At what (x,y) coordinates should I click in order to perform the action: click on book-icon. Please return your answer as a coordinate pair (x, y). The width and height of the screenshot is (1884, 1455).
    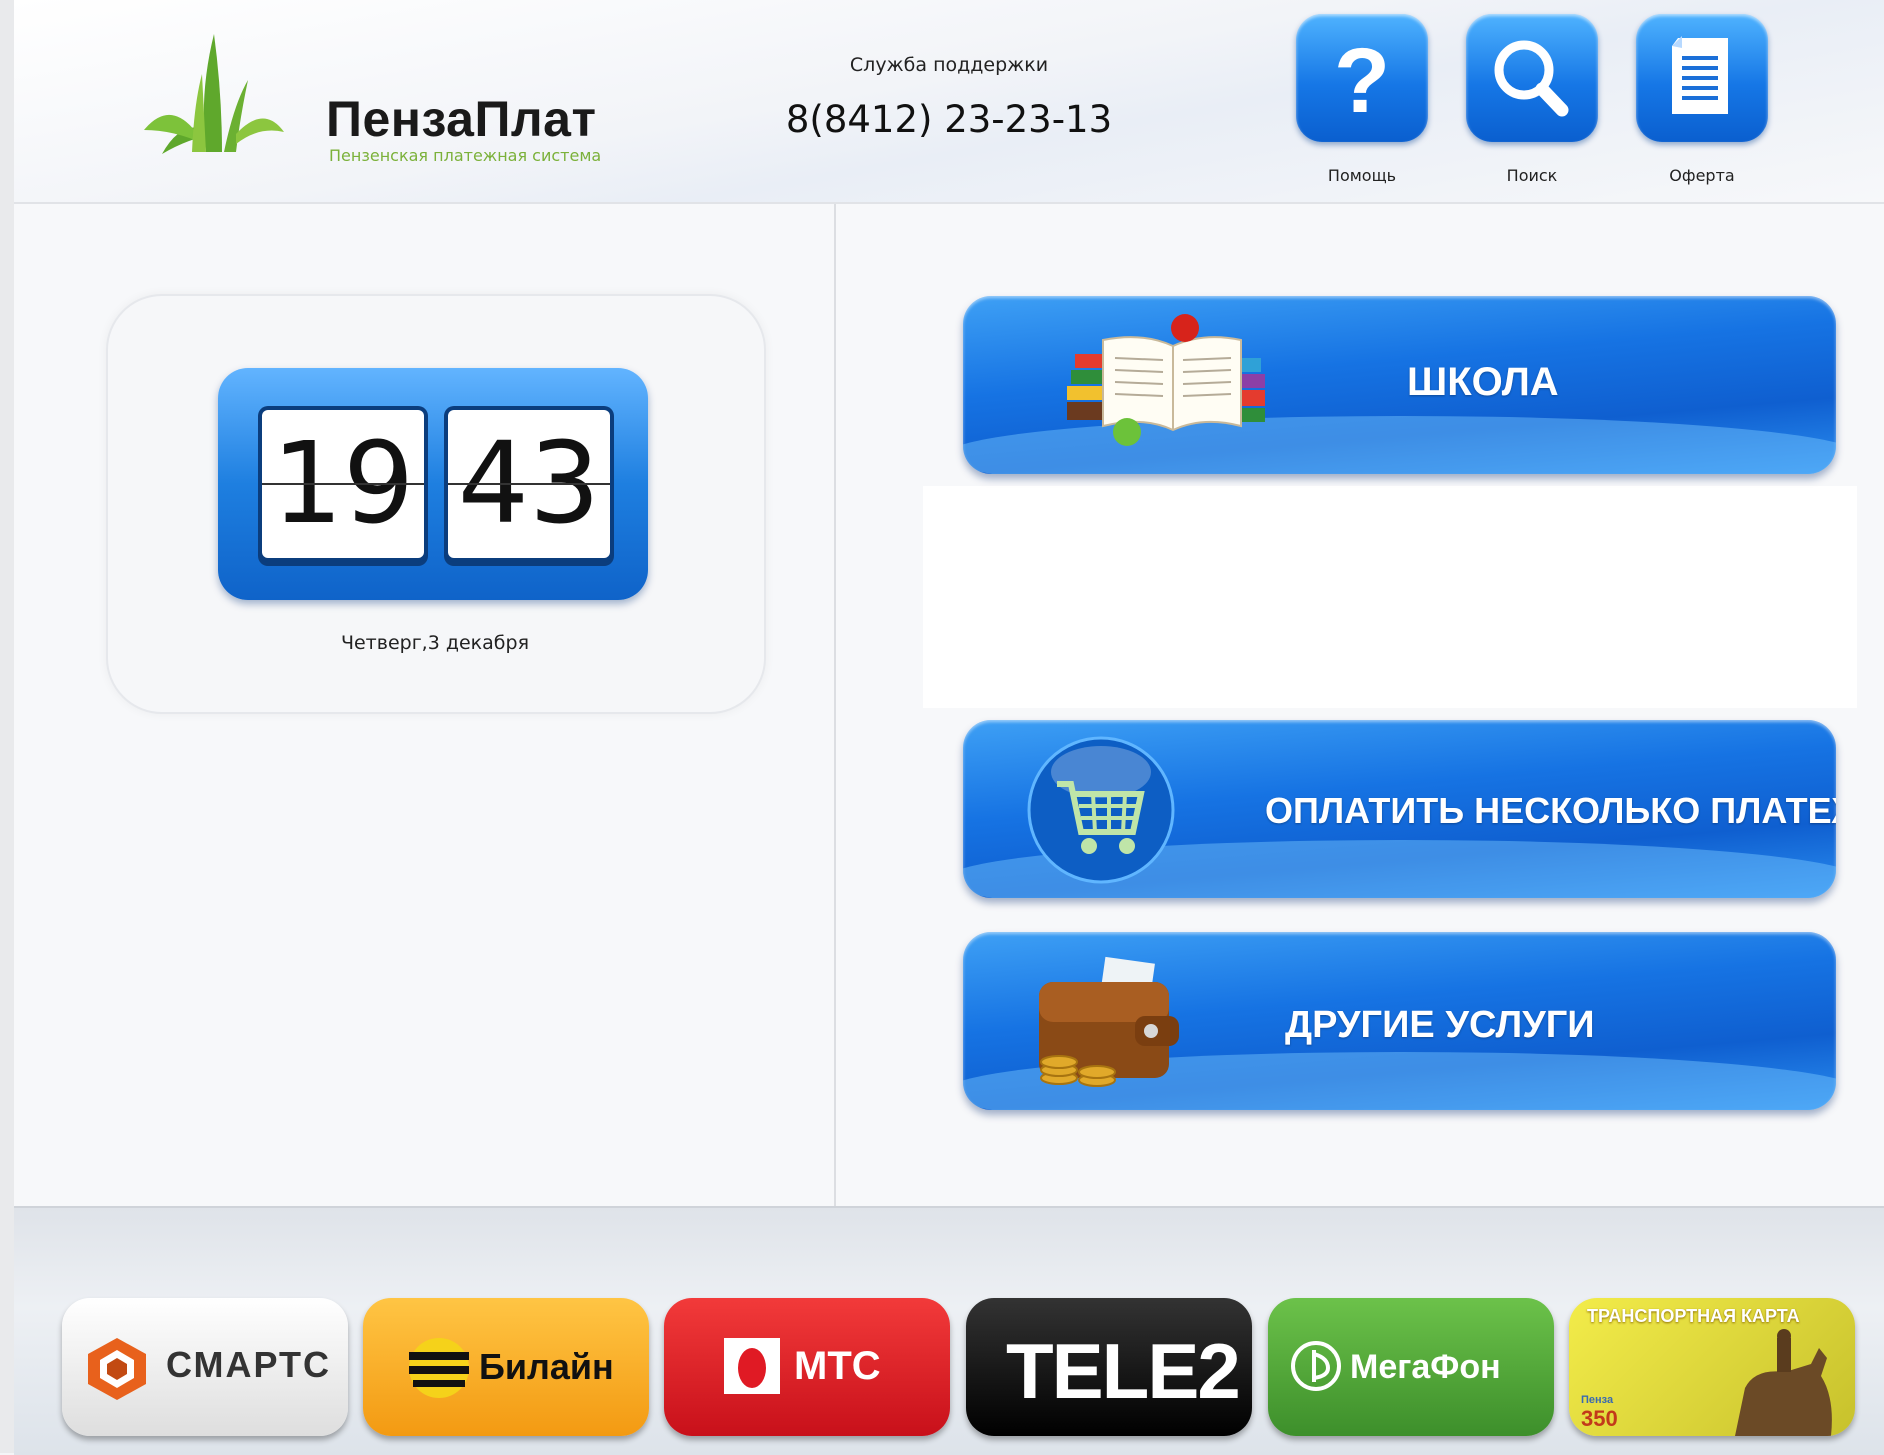
    Looking at the image, I should click on (1166, 380).